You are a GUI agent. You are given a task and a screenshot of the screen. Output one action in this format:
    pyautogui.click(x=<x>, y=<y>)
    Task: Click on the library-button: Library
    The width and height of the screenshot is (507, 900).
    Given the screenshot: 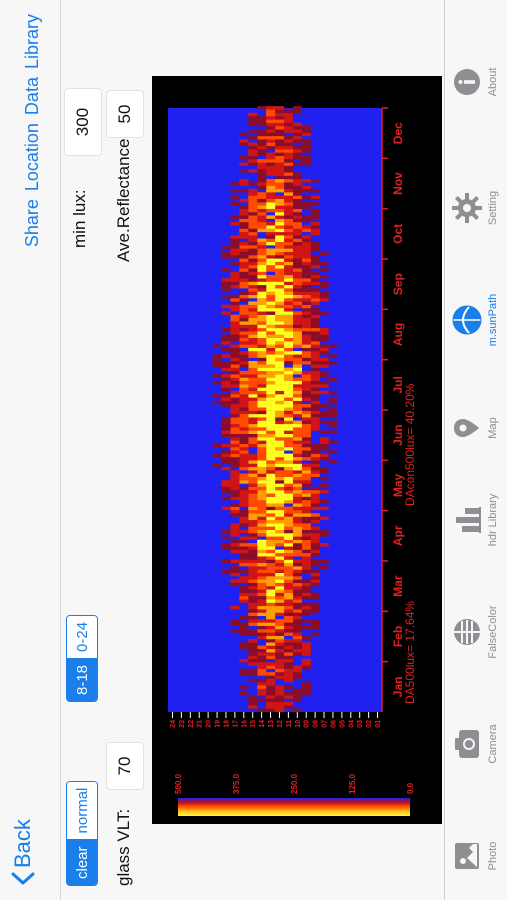 What is the action you would take?
    pyautogui.click(x=32, y=41)
    